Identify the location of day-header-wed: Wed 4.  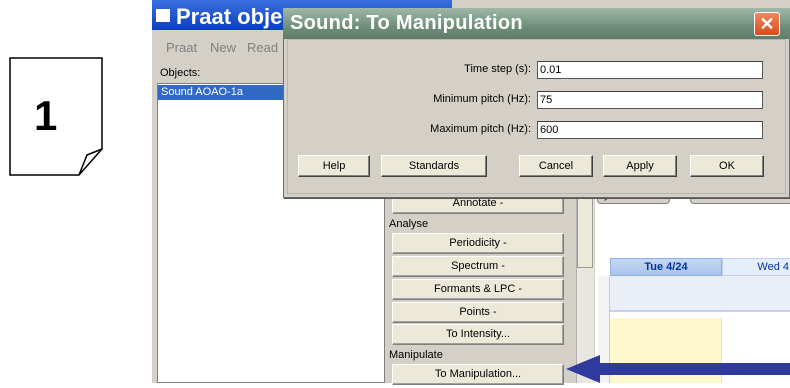
(756, 267).